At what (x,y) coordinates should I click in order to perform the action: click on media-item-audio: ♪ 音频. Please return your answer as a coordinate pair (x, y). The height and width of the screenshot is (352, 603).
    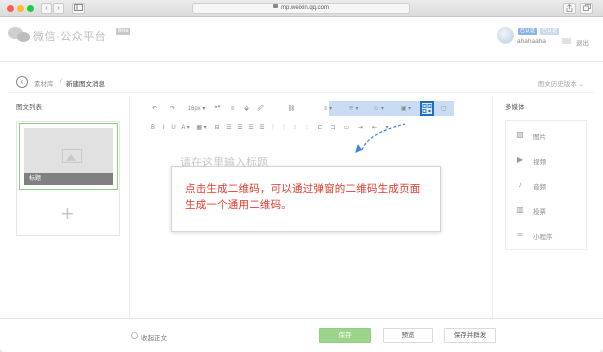
    Looking at the image, I should click on (546, 185).